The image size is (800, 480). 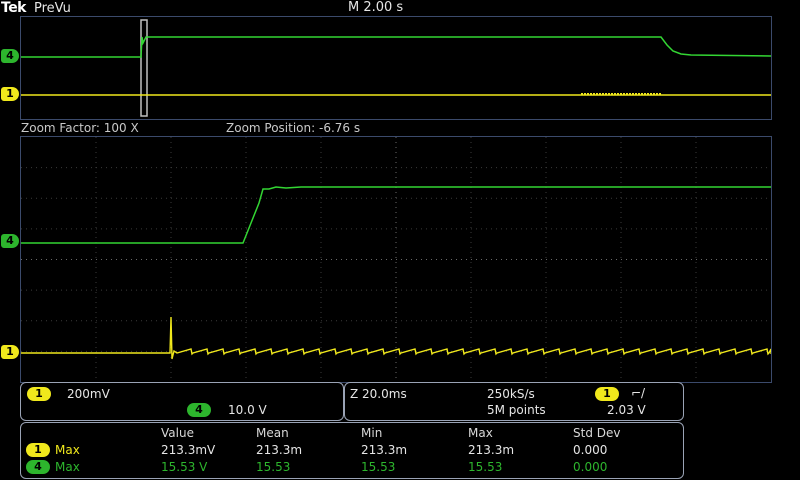 What do you see at coordinates (52, 8) in the screenshot?
I see `acquisition-mode: PreVu` at bounding box center [52, 8].